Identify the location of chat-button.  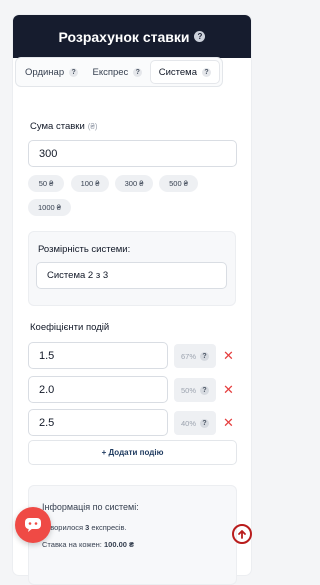
(33, 525).